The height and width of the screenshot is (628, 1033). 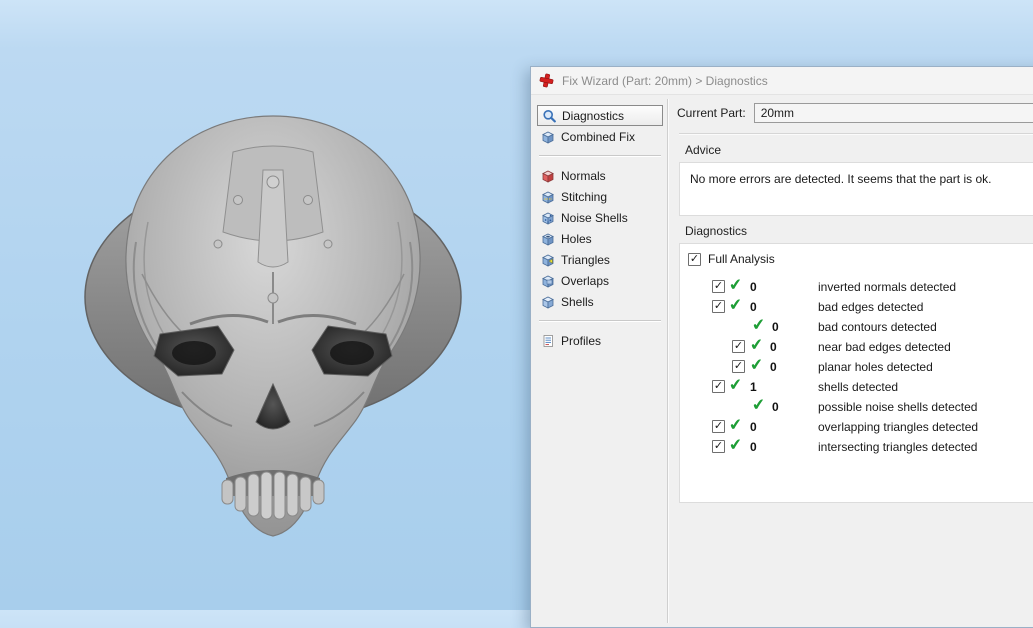 What do you see at coordinates (548, 281) in the screenshot?
I see `overlaps-cube-icon` at bounding box center [548, 281].